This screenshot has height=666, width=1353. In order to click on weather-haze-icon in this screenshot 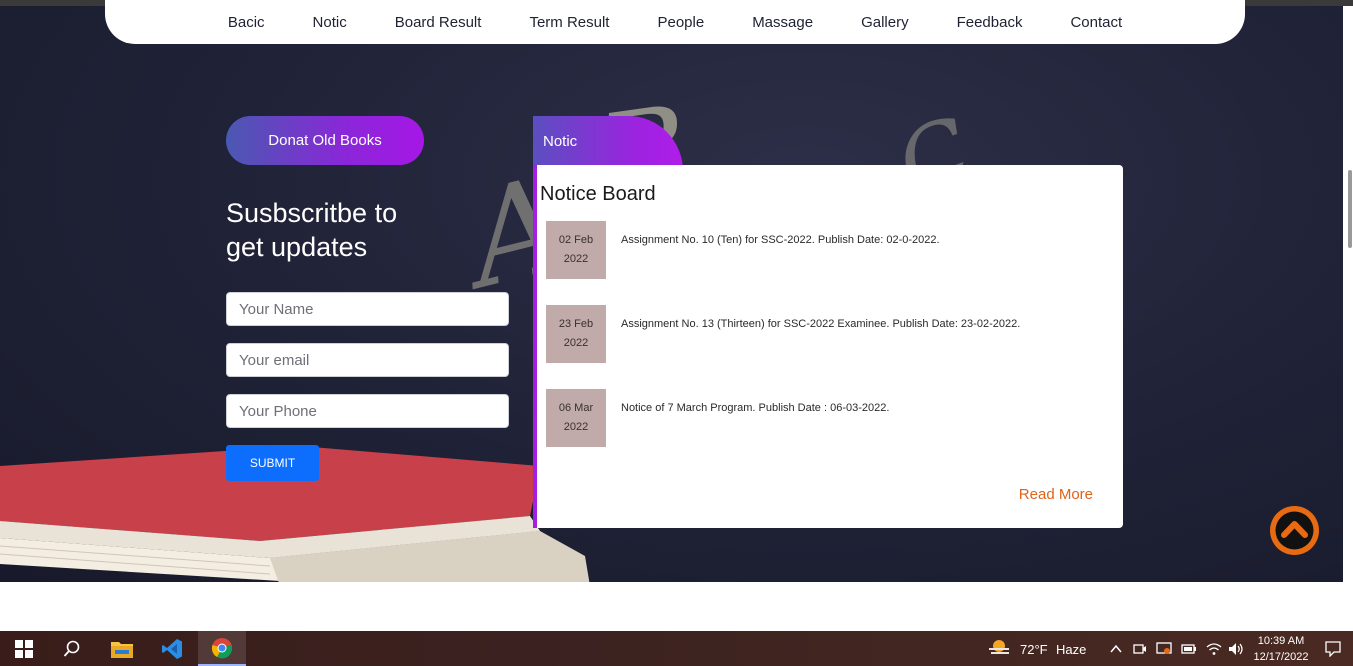, I will do `click(999, 647)`.